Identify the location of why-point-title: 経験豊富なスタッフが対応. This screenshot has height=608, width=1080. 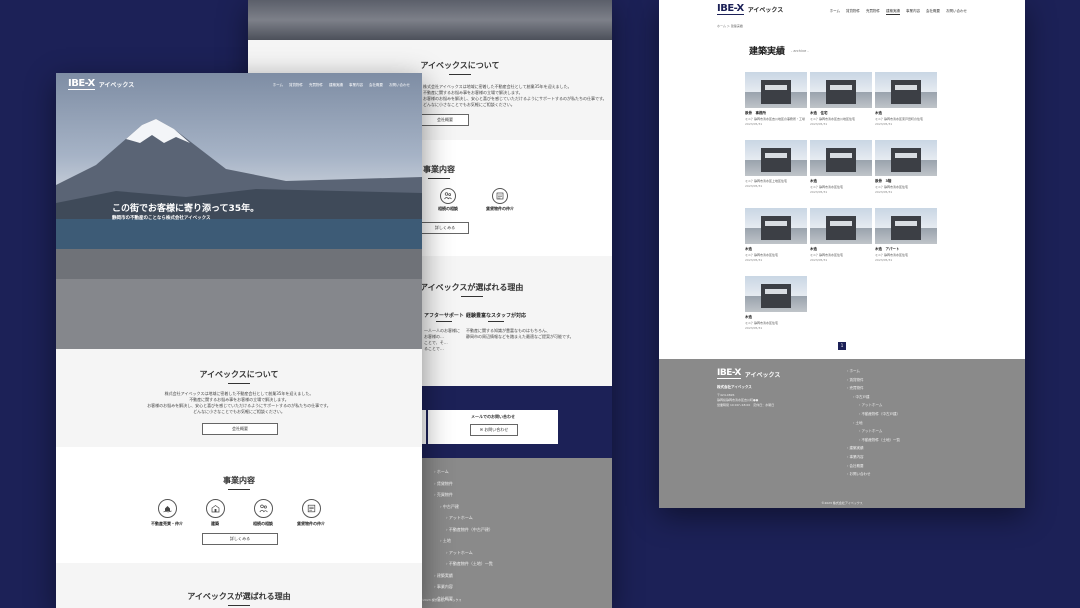
(496, 317).